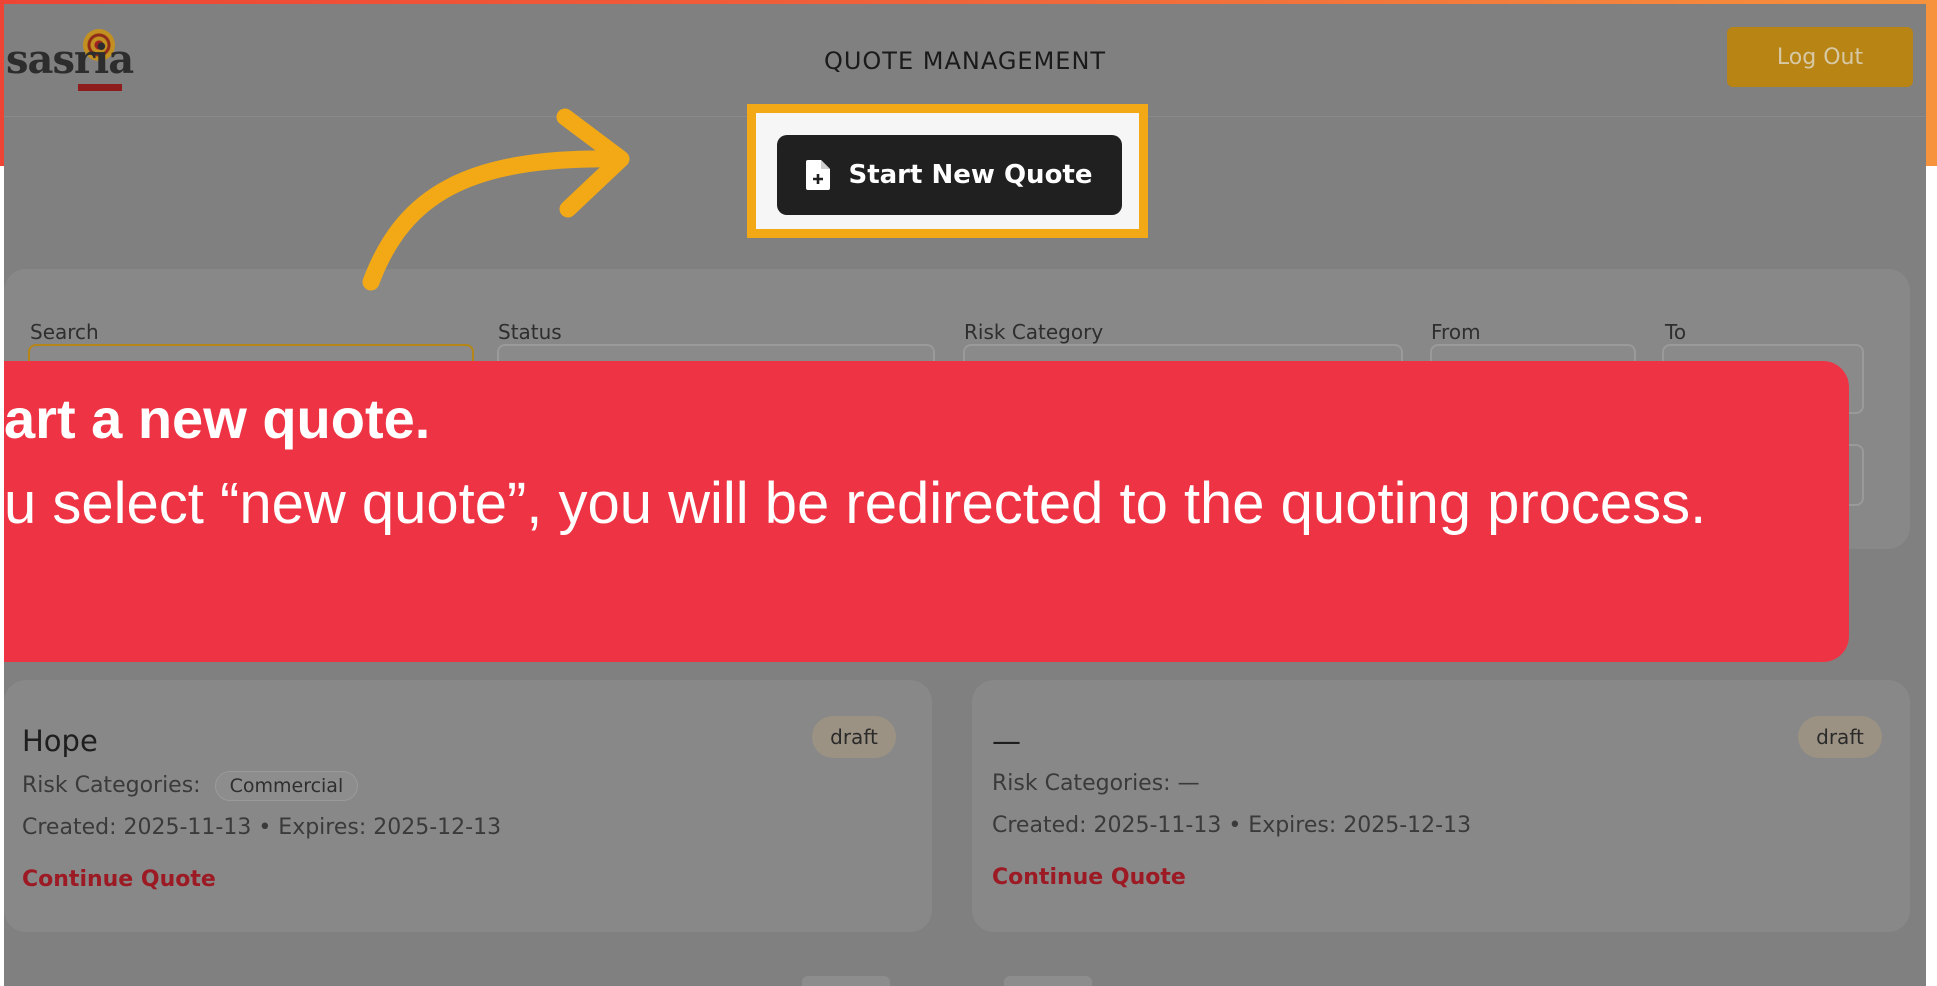 Image resolution: width=1937 pixels, height=986 pixels. I want to click on risk-categories: Risk Categories: —, so click(1096, 783).